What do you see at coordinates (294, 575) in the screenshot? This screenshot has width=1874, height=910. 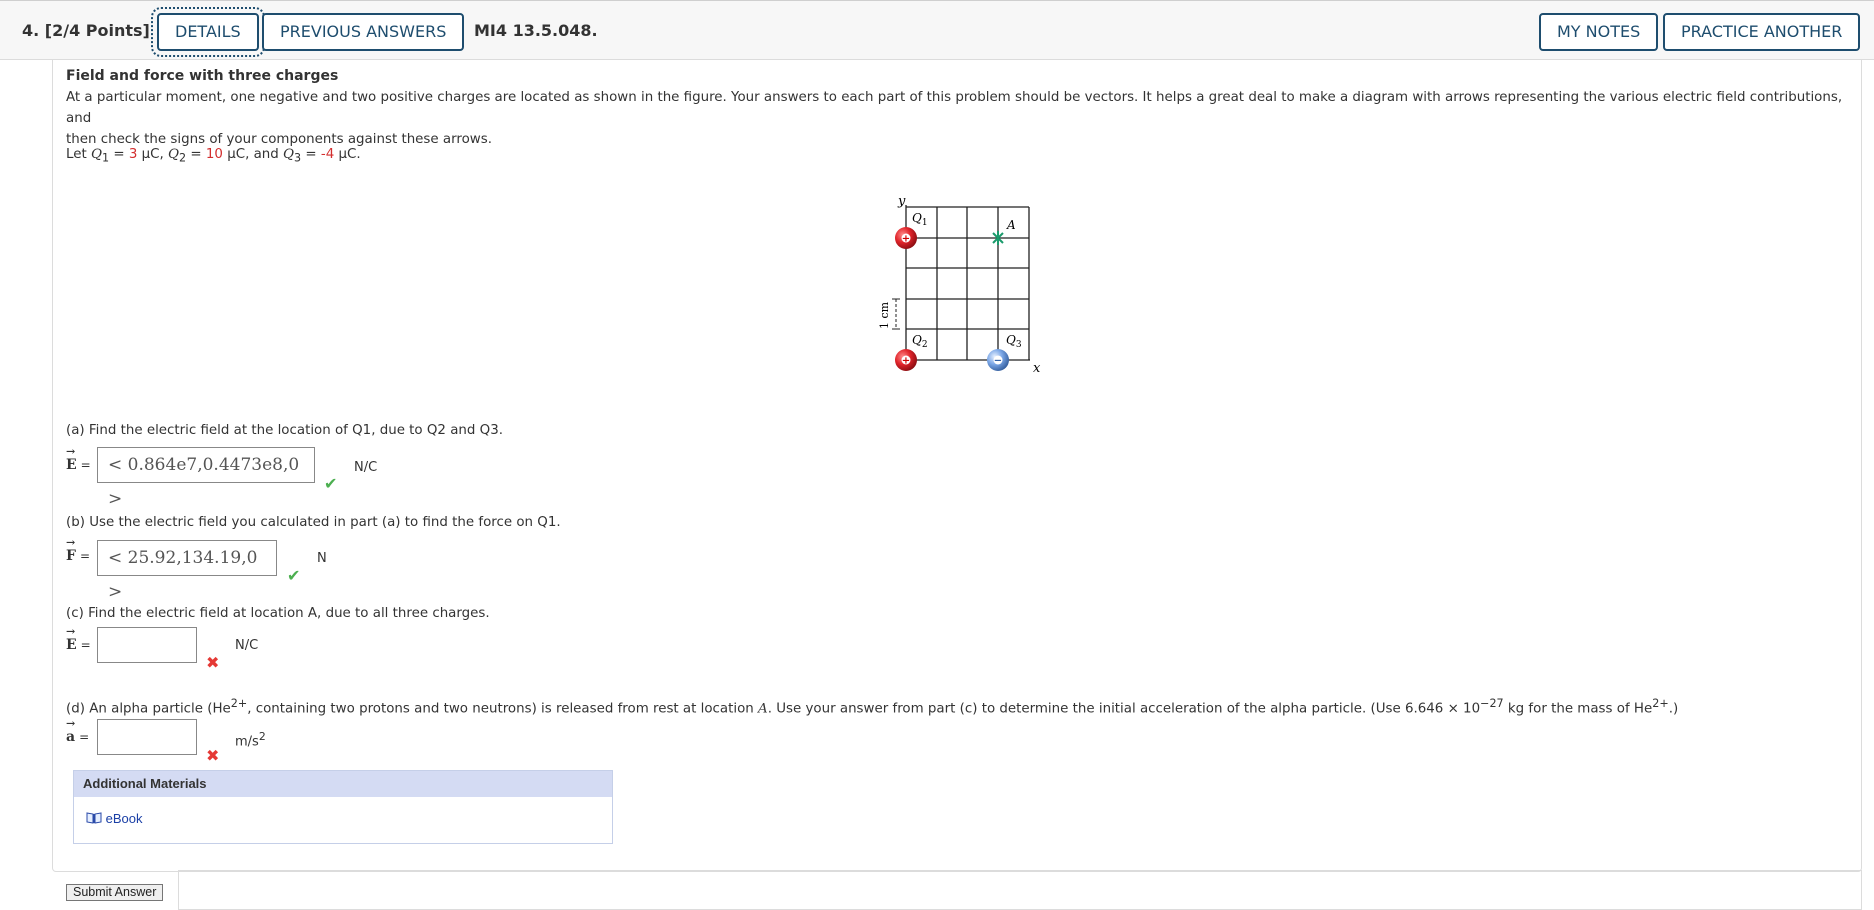 I see `part-b-correct-icon: ✔` at bounding box center [294, 575].